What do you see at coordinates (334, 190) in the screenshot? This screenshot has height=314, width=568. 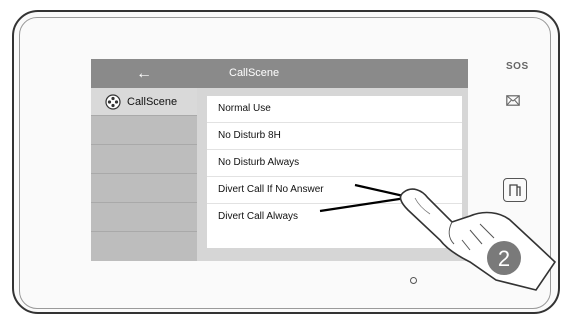 I see `option-divert-call-if-no-answer: Divert Call If No Answer` at bounding box center [334, 190].